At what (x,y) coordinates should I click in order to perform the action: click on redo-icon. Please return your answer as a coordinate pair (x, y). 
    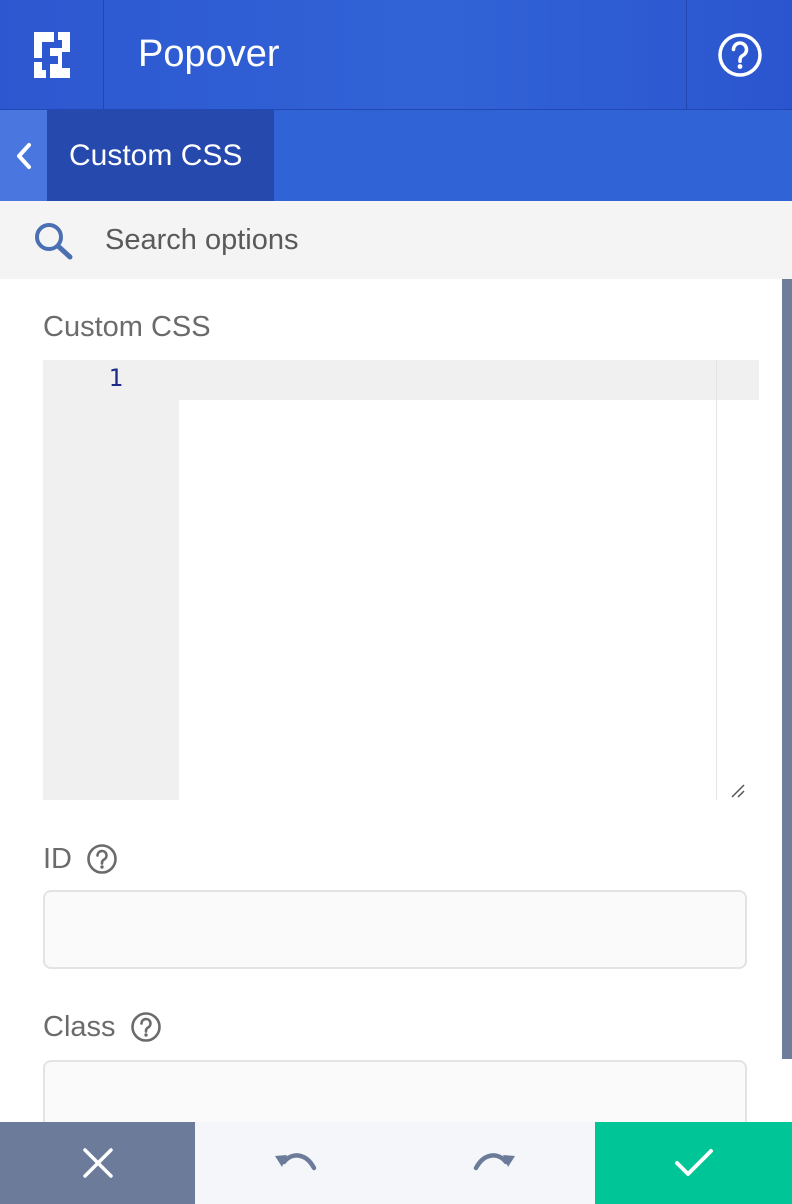
    Looking at the image, I should click on (494, 1162).